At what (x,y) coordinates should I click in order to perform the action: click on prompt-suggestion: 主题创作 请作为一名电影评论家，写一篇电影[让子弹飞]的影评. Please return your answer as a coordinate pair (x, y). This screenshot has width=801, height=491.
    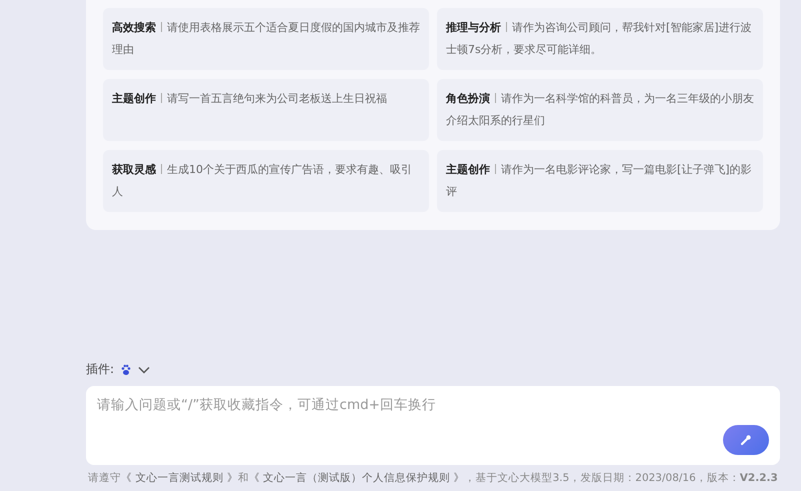
    Looking at the image, I should click on (600, 181).